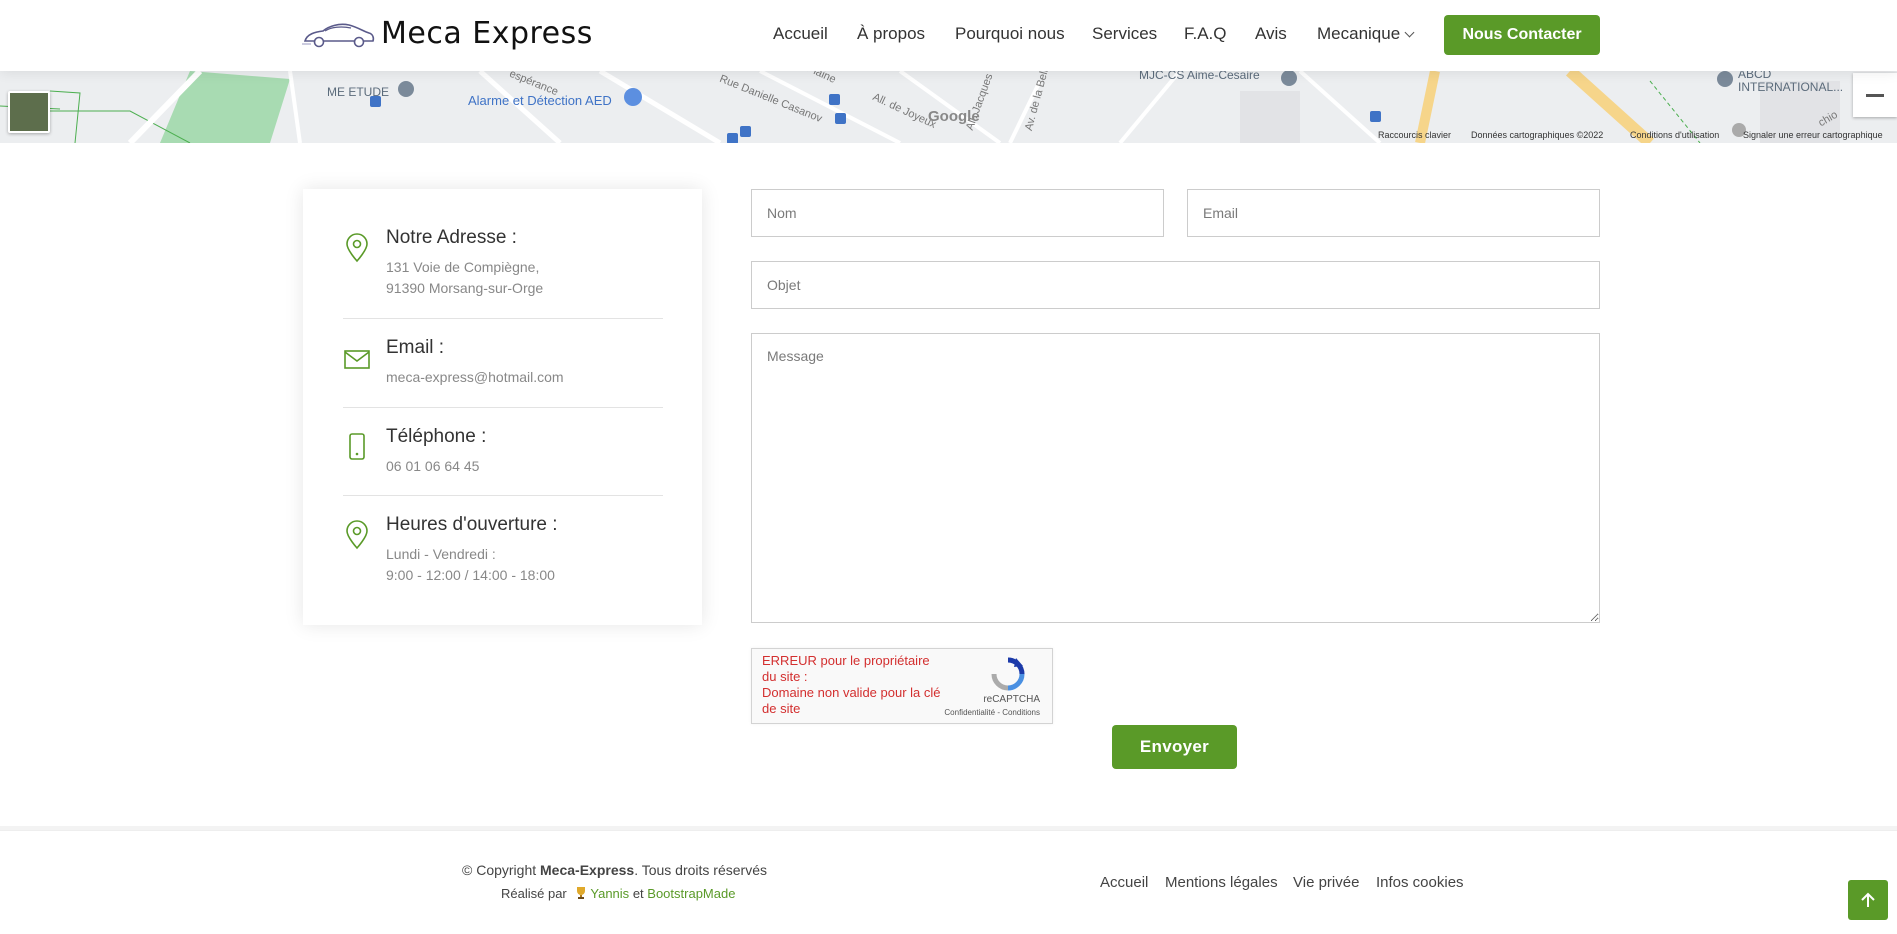 This screenshot has width=1897, height=934. What do you see at coordinates (463, 267) in the screenshot?
I see `address-line-1: 131 Voie de Compiègne,` at bounding box center [463, 267].